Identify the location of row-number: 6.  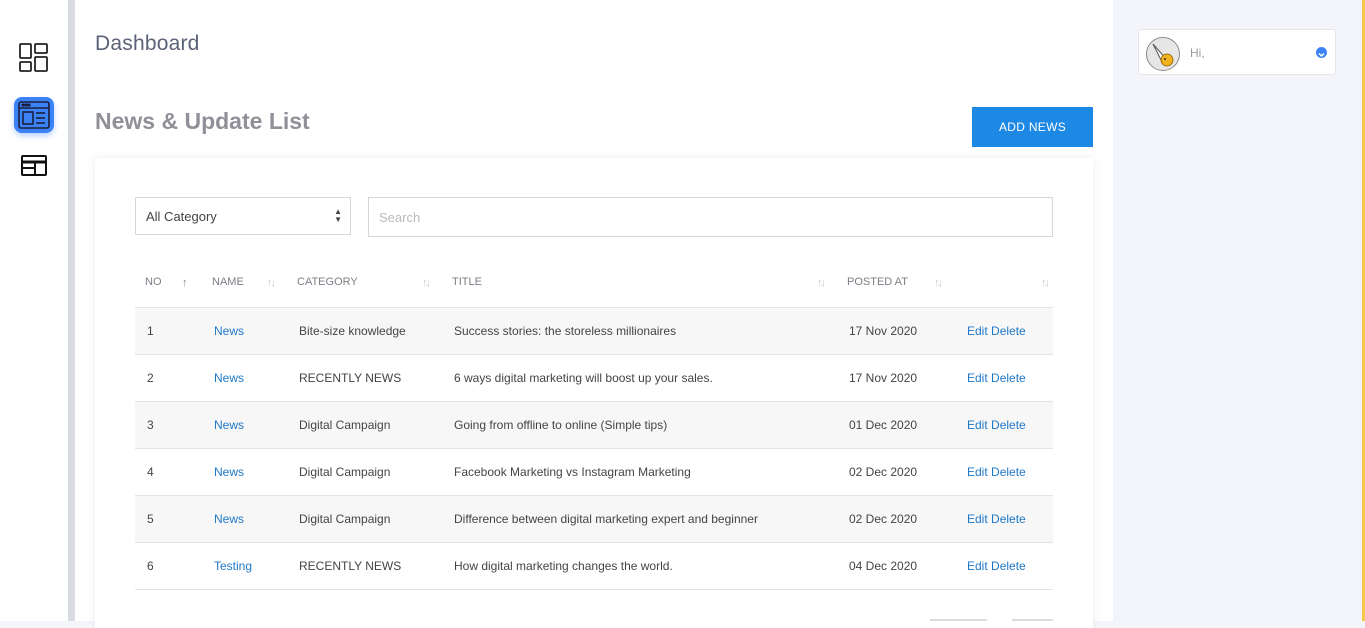
(173, 566).